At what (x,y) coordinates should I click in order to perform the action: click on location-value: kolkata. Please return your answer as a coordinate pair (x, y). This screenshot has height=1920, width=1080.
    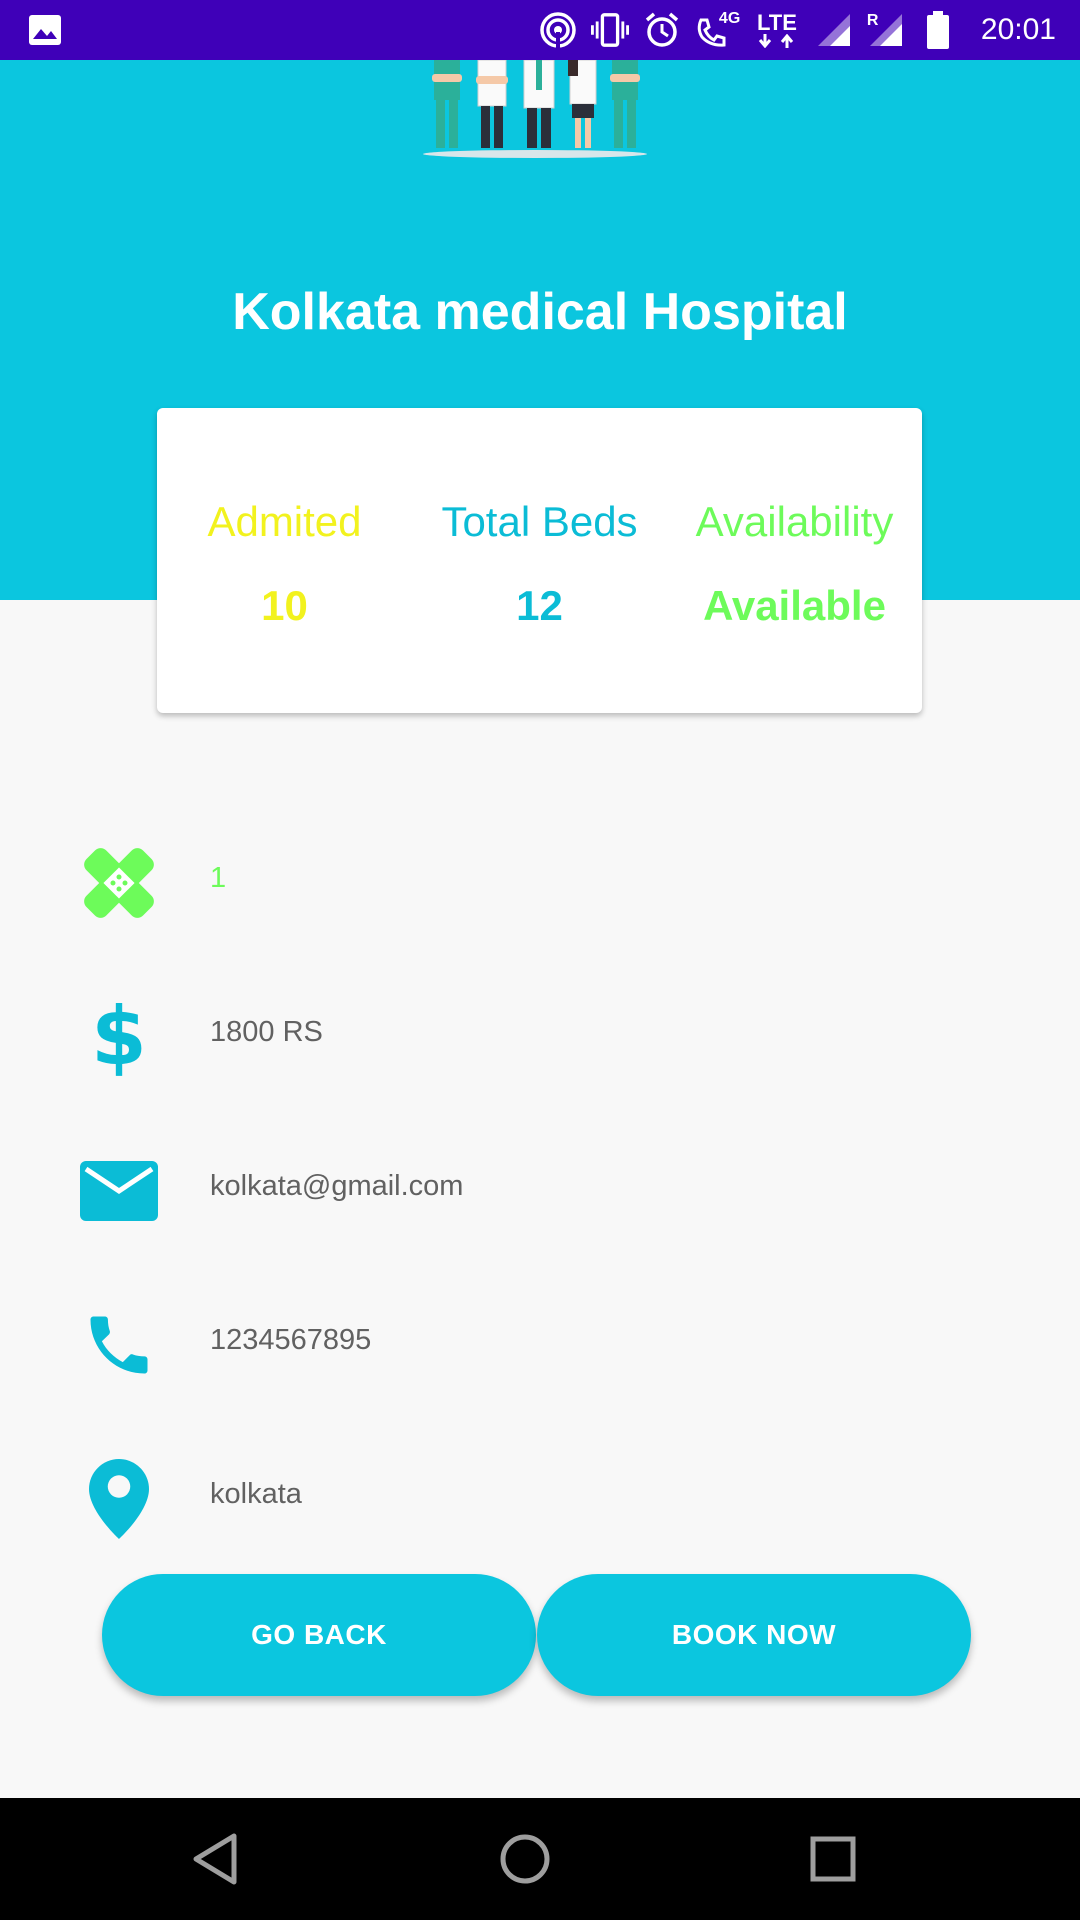
    Looking at the image, I should click on (256, 1494).